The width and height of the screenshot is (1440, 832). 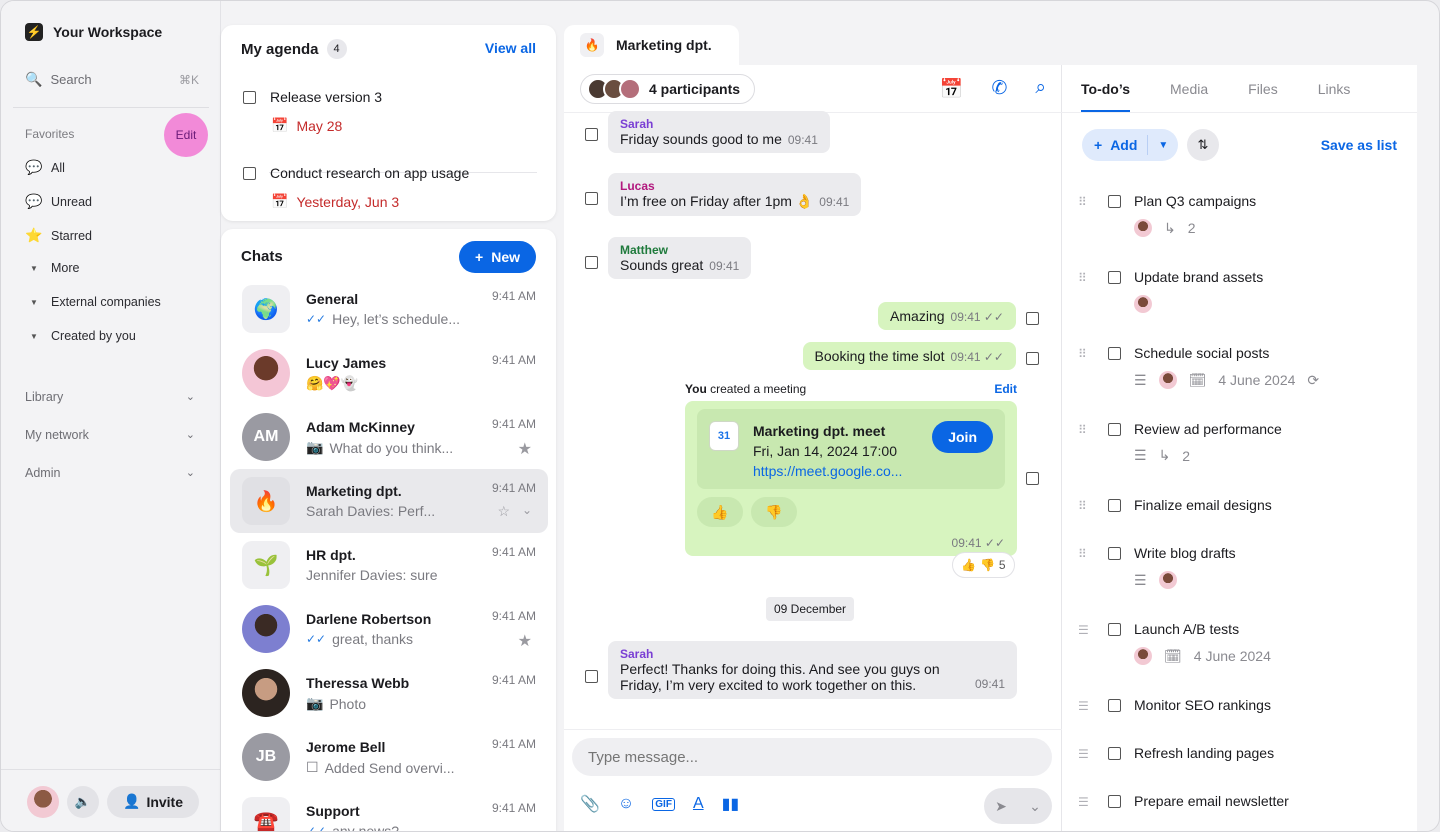 What do you see at coordinates (503, 511) in the screenshot?
I see `star-outline-icon: ☆` at bounding box center [503, 511].